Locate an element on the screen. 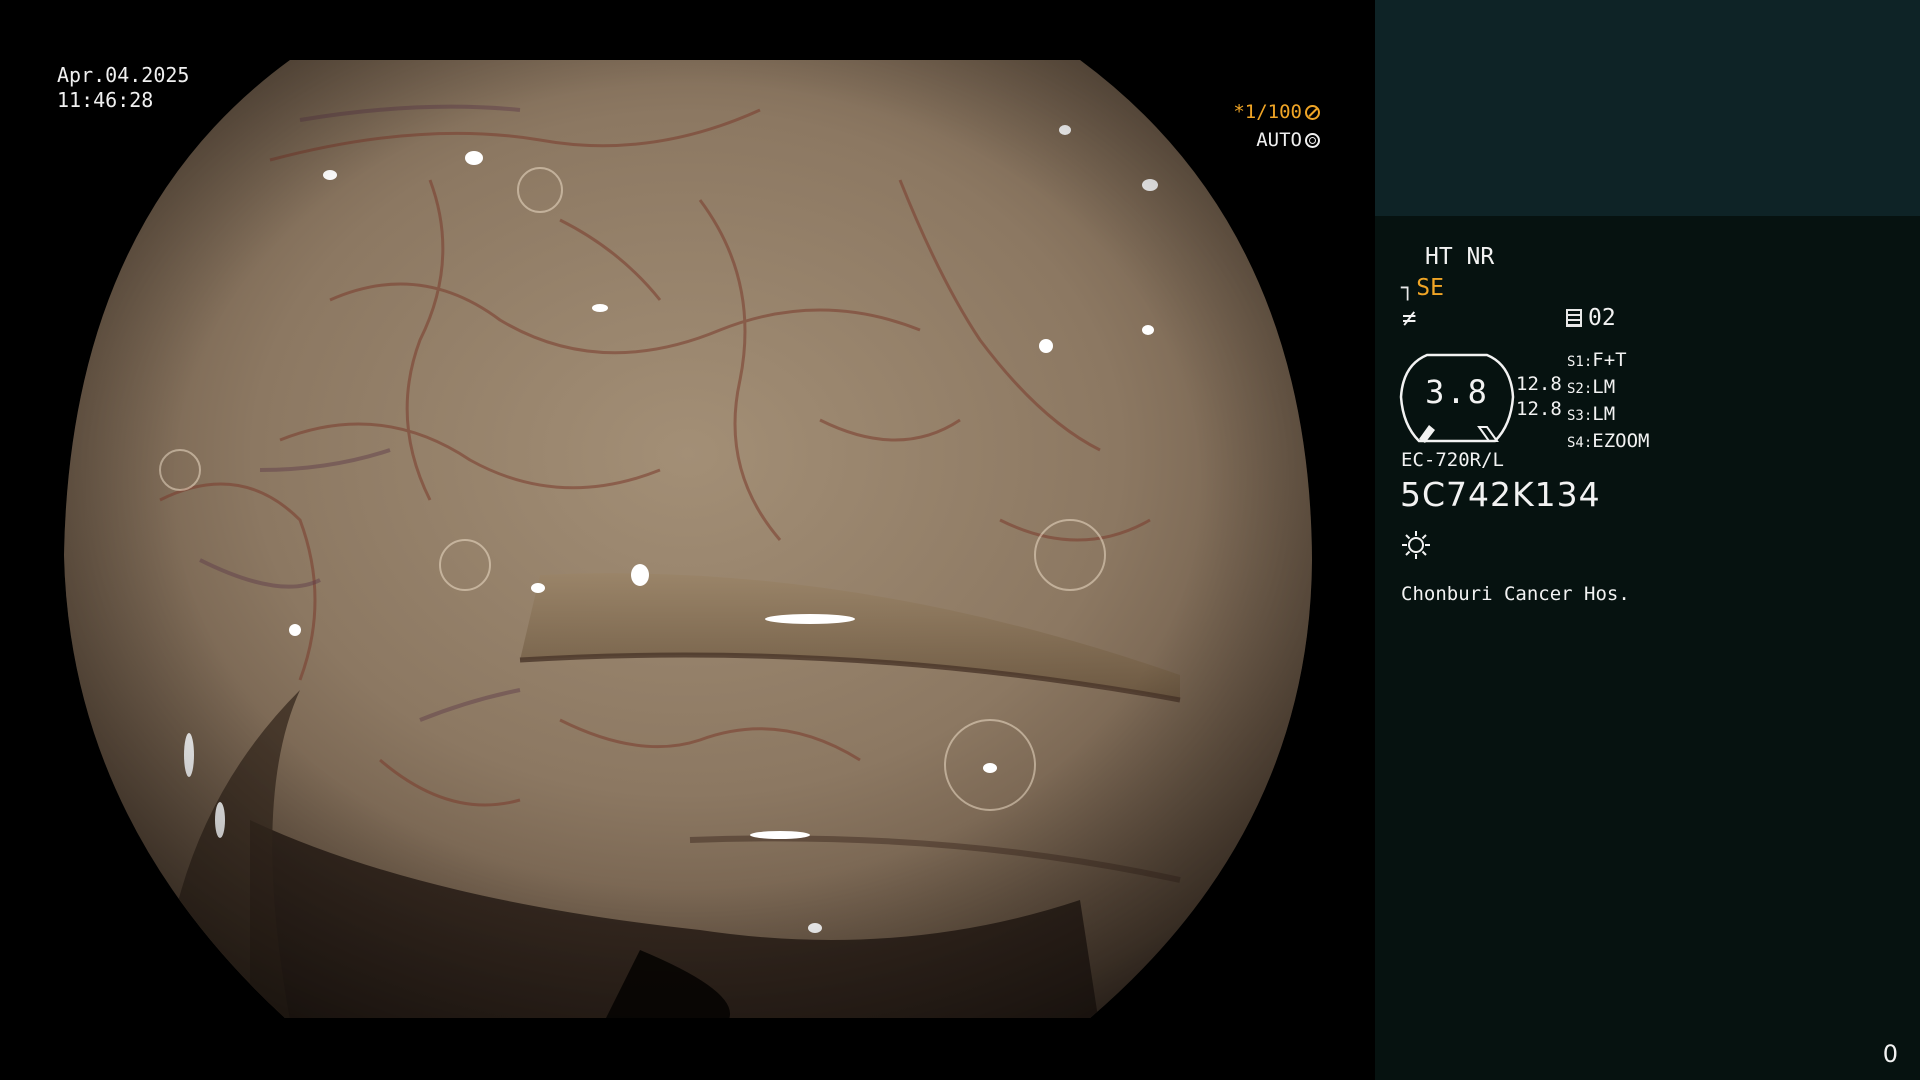 The image size is (1920, 1080). switch-item: S4:EZOOM is located at coordinates (1608, 441).